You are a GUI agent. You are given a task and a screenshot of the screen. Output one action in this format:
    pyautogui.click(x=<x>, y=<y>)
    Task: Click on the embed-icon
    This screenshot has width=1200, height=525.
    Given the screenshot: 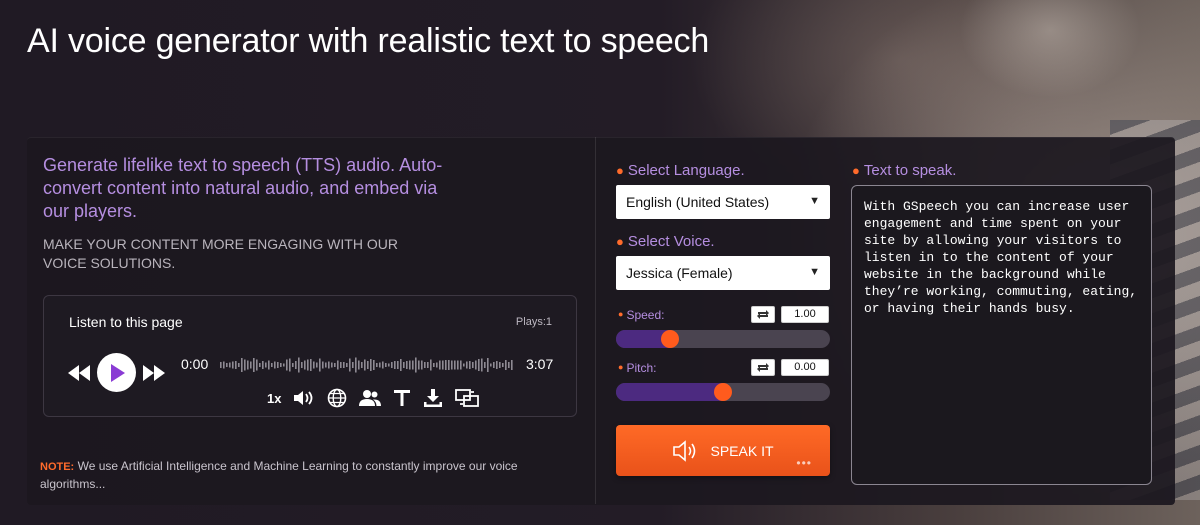 What is the action you would take?
    pyautogui.click(x=467, y=398)
    